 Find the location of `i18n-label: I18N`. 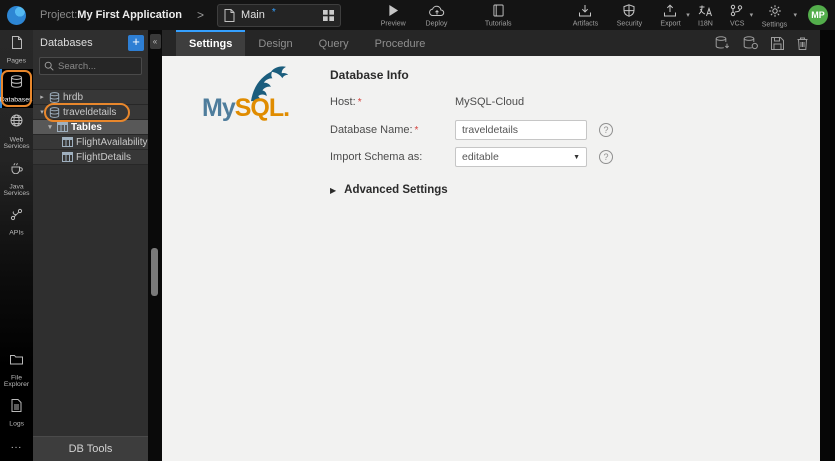

i18n-label: I18N is located at coordinates (705, 23).